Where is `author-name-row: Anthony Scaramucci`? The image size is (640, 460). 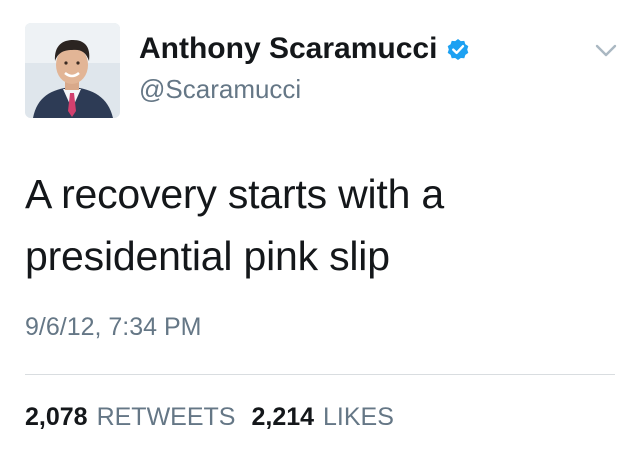
author-name-row: Anthony Scaramucci is located at coordinates (305, 49).